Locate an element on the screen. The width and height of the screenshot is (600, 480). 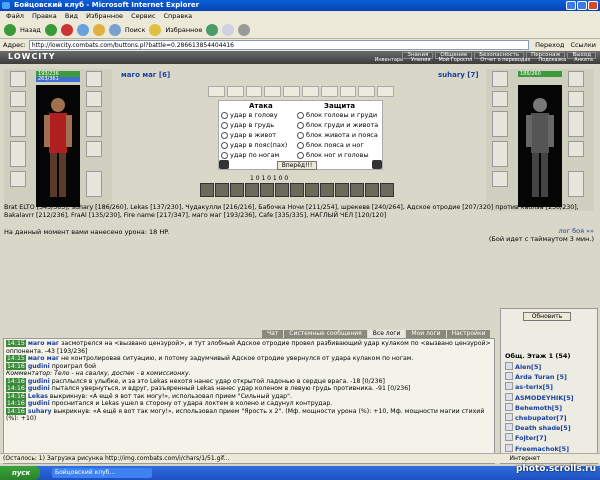
gloves-slot is located at coordinates (94, 99).